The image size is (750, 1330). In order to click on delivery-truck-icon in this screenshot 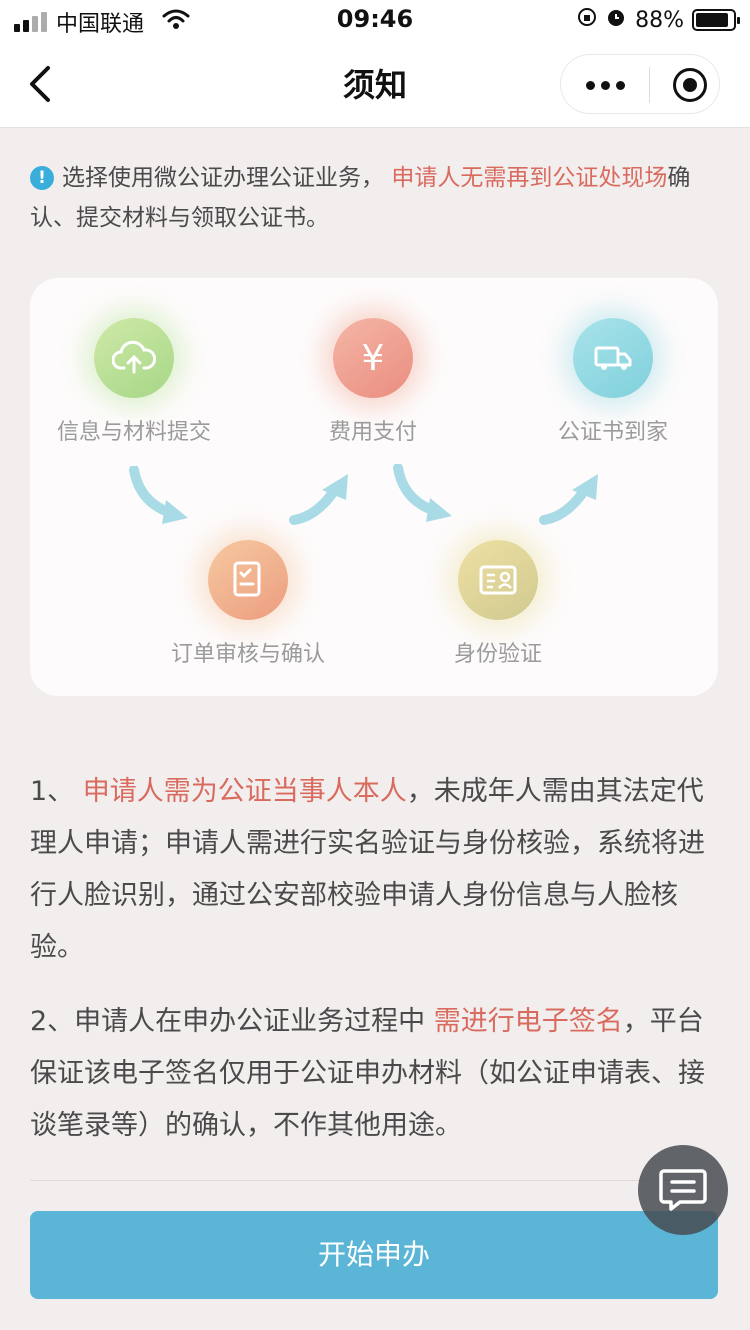, I will do `click(613, 358)`.